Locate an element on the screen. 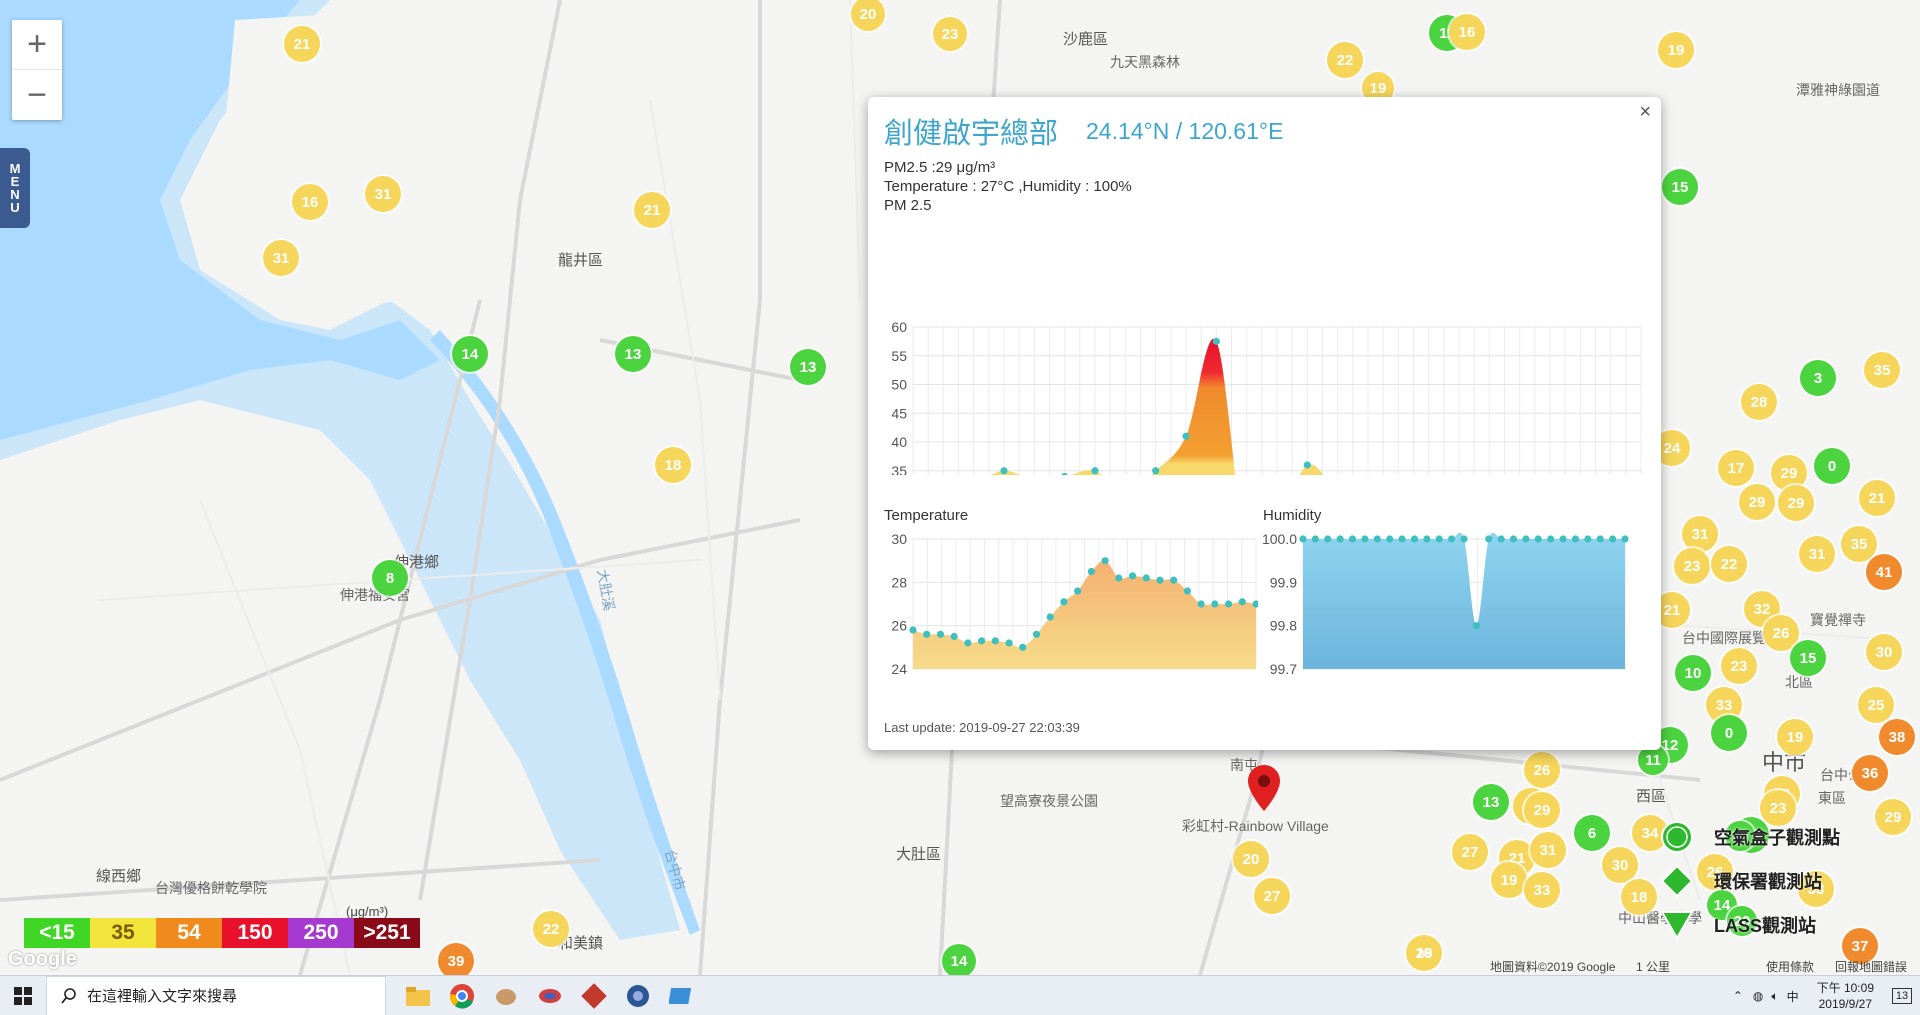 The height and width of the screenshot is (1015, 1920). file-explorer-icon is located at coordinates (418, 995).